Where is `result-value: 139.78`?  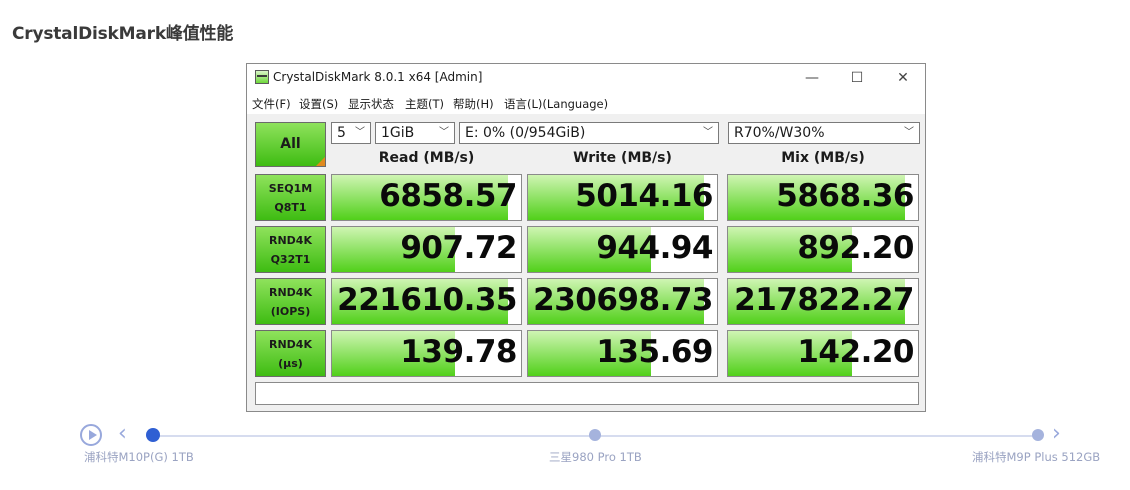 result-value: 139.78 is located at coordinates (458, 352).